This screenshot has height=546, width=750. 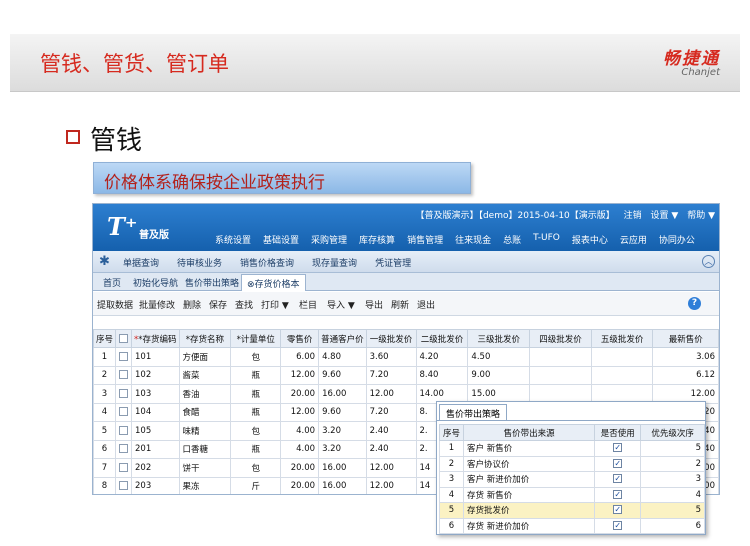 I want to click on tab-price-strategy: 售价带出策略, so click(x=212, y=282).